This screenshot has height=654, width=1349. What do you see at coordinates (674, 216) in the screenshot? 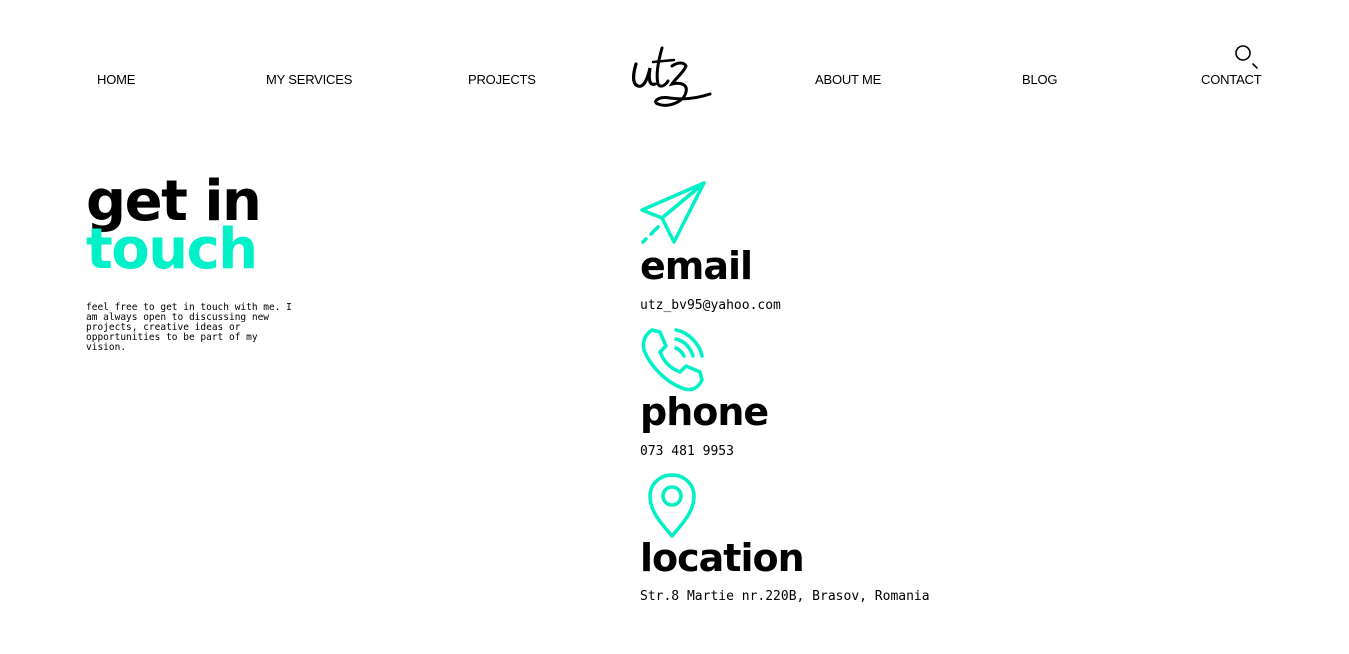
I see `paper-plane-icon` at bounding box center [674, 216].